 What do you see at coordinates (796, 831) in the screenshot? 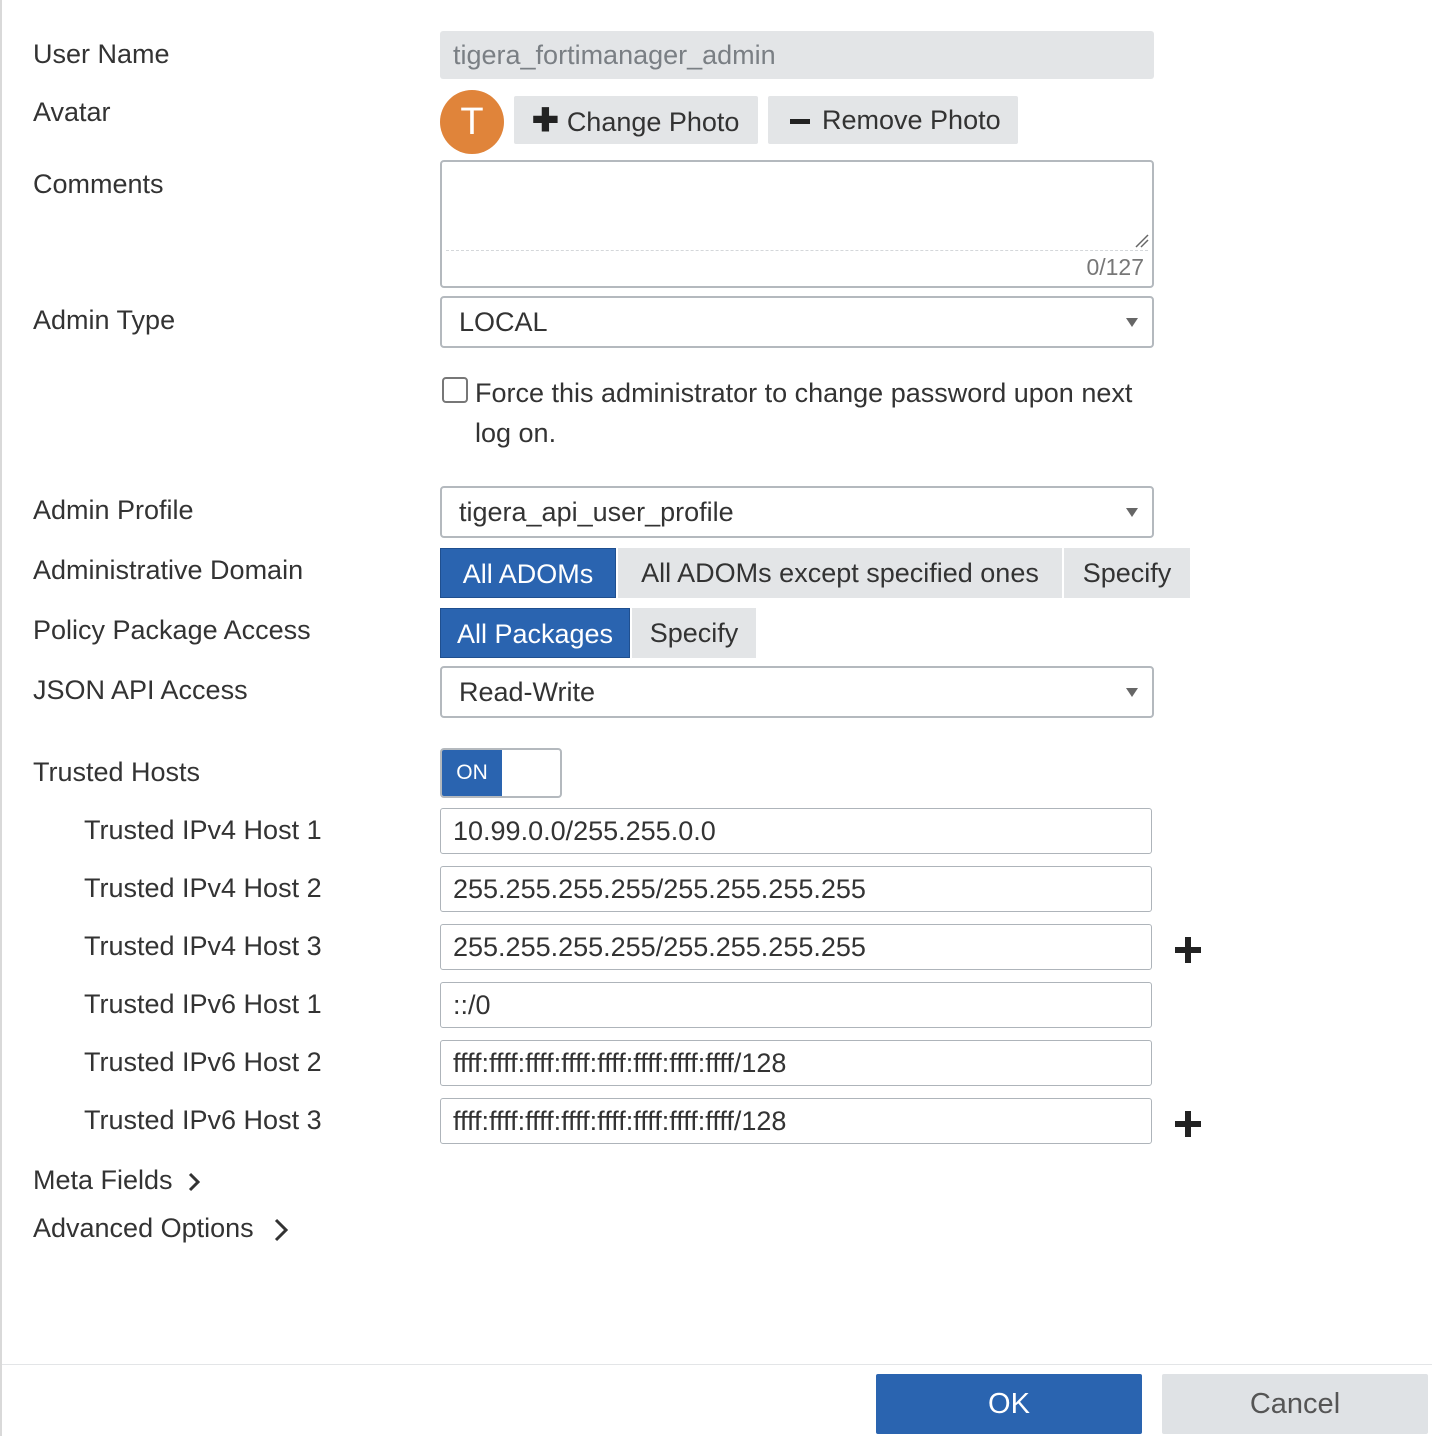
I see `trusted-ipv4-host-1-input: 10.99.0.0/255.255.0.0` at bounding box center [796, 831].